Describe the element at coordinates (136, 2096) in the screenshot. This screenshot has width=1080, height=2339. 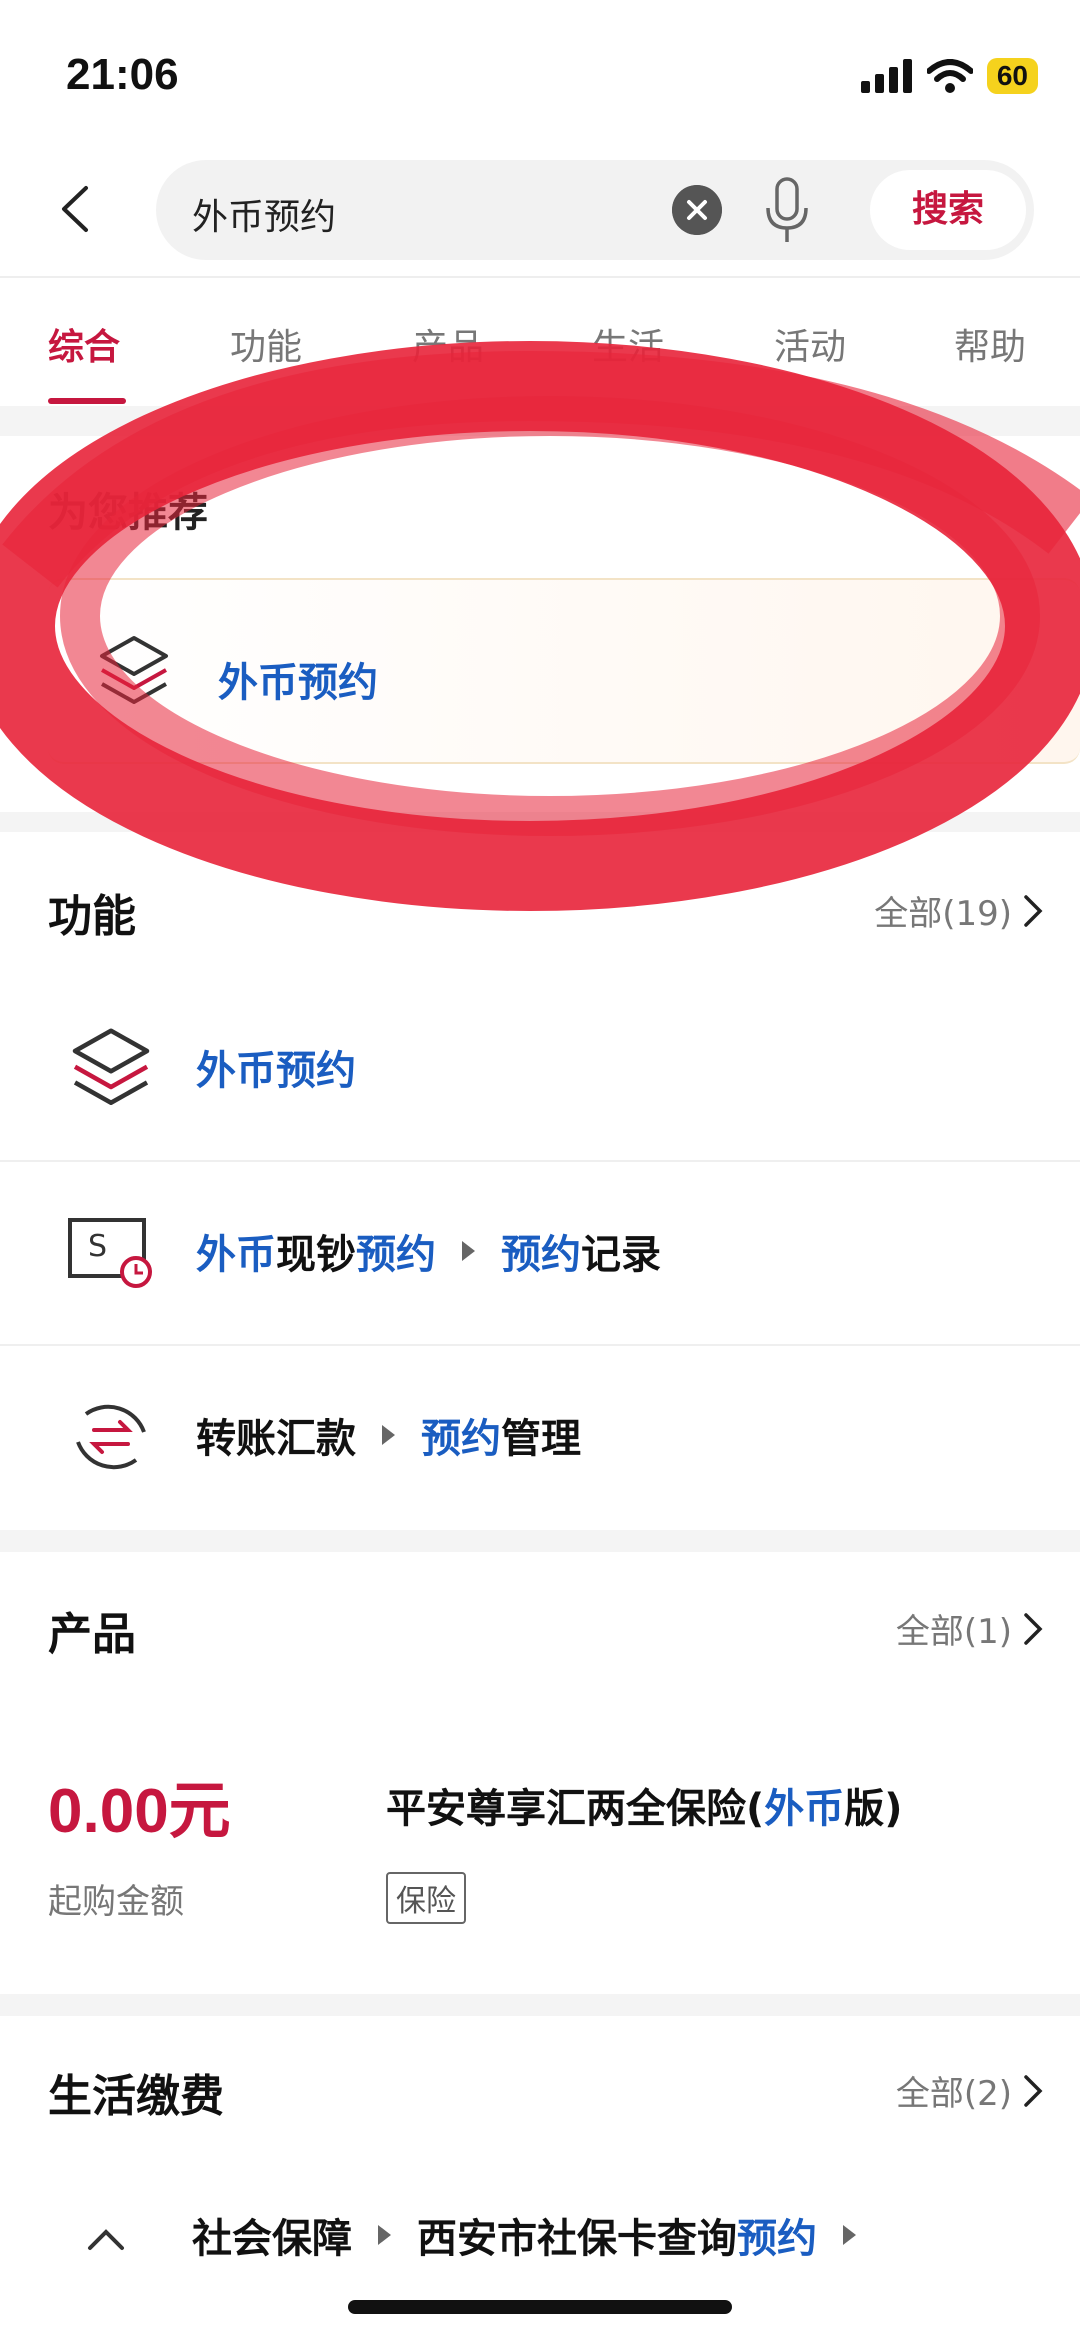
I see `life-title: 生活缴费` at that location.